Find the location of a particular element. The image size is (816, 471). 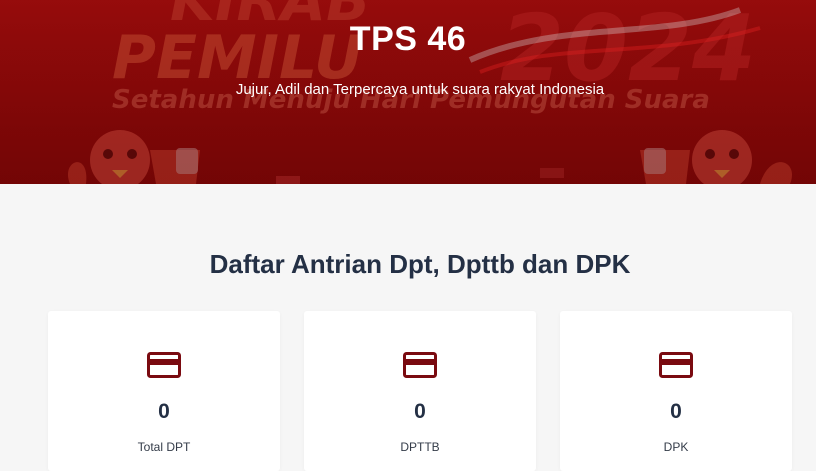

section-title: Daftar Antrian Dpt, Dpttb dan DPK is located at coordinates (420, 264).